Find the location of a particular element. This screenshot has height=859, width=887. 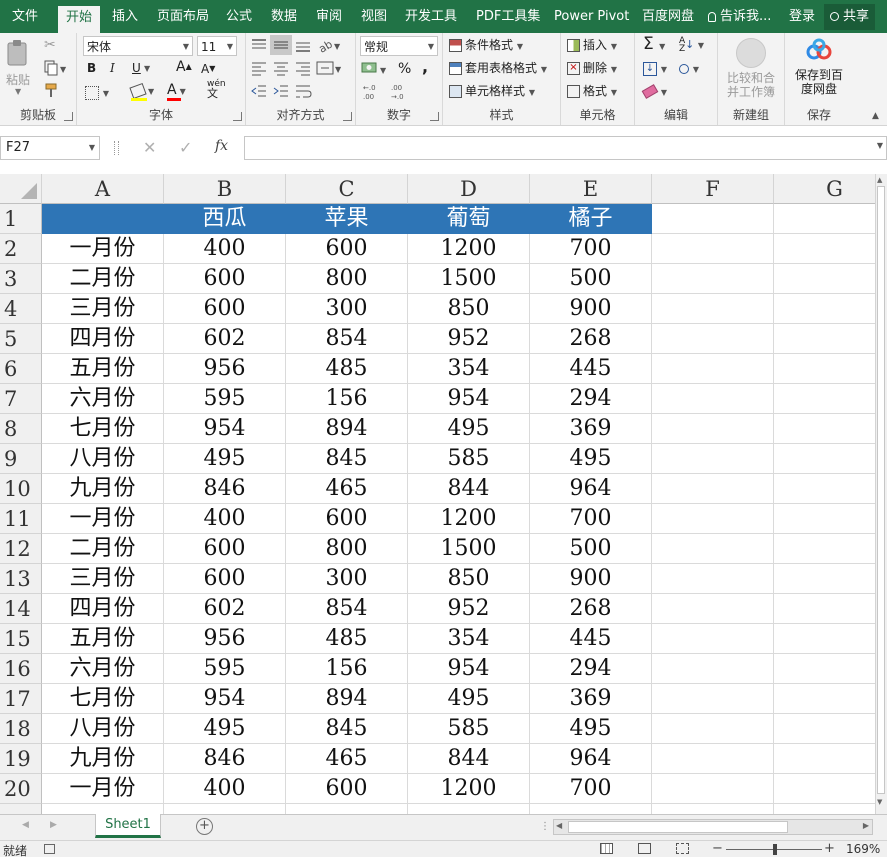

login-link: 登录 is located at coordinates (802, 16).